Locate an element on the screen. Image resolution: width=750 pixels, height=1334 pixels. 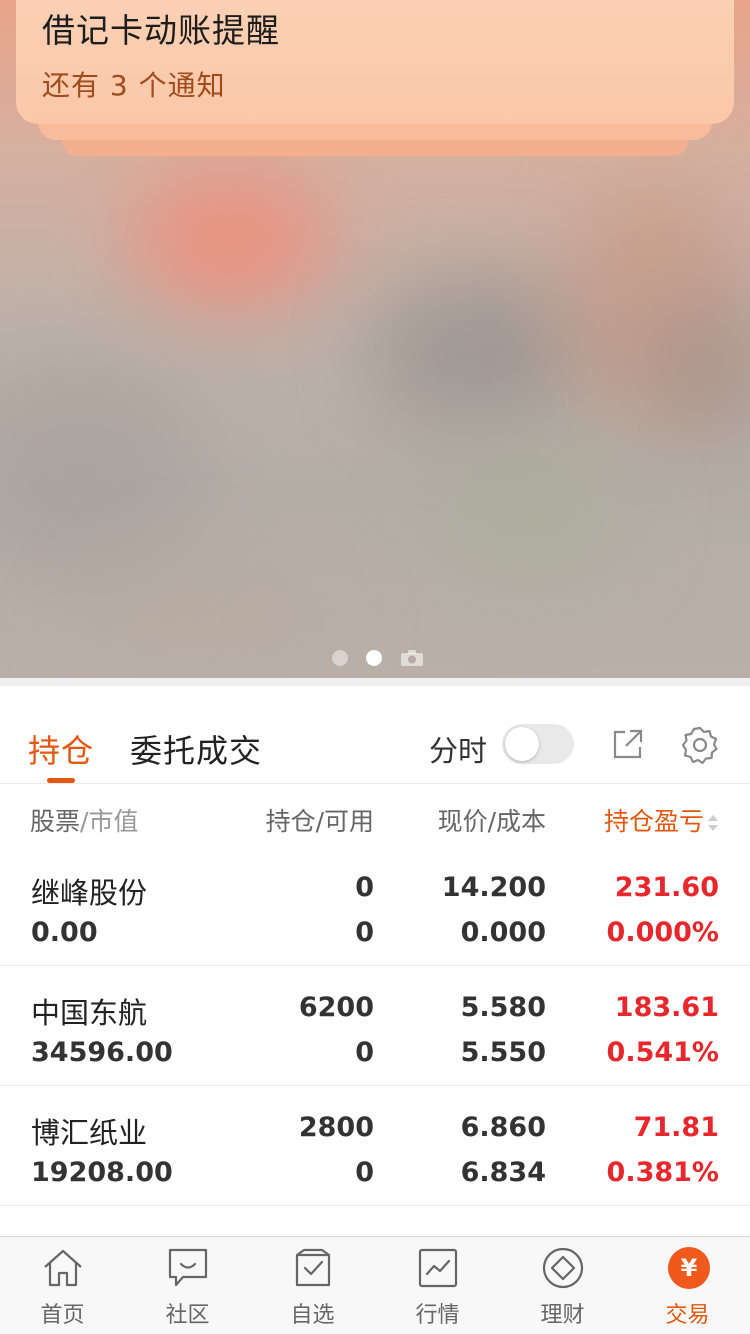
position: 0 is located at coordinates (364, 887).